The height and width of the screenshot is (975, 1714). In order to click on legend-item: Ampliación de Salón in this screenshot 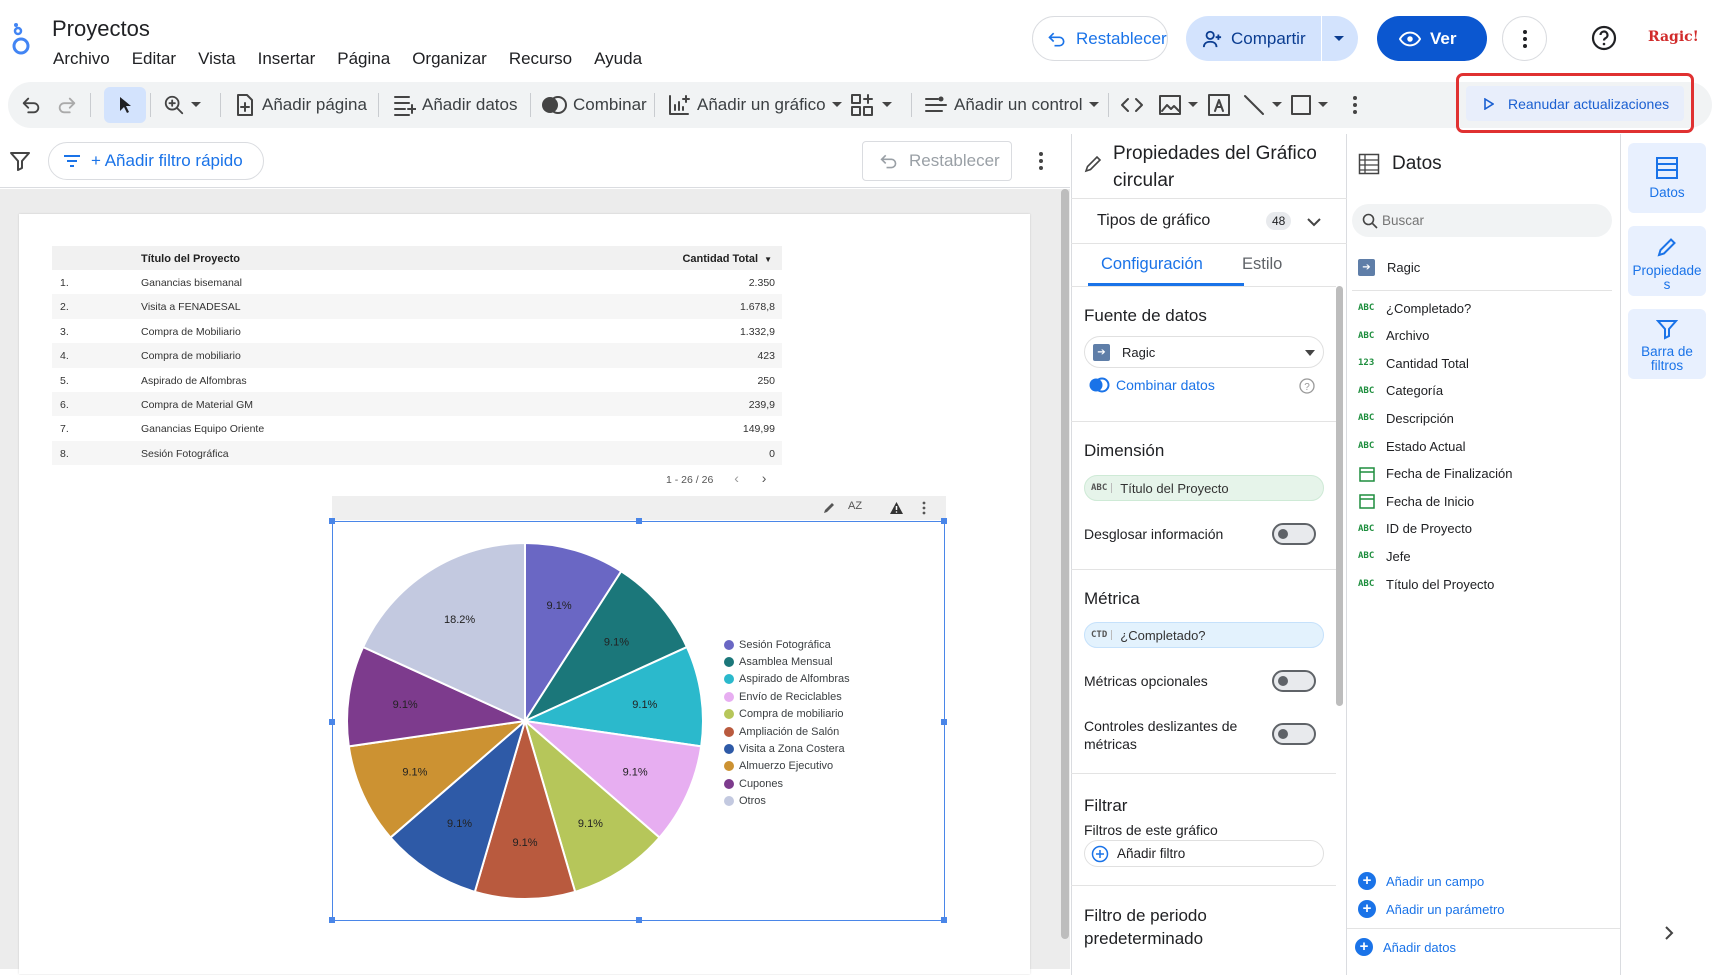, I will do `click(787, 731)`.